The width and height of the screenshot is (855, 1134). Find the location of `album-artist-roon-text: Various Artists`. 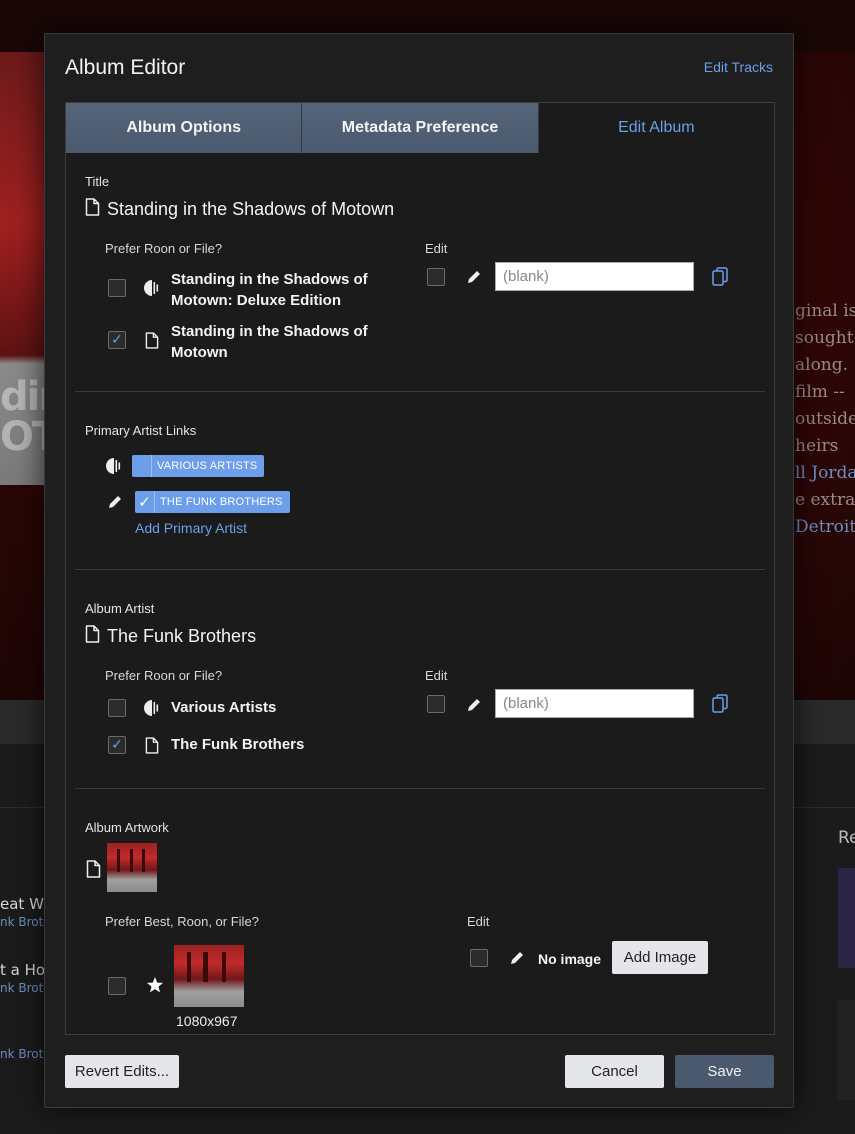

album-artist-roon-text: Various Artists is located at coordinates (224, 707).